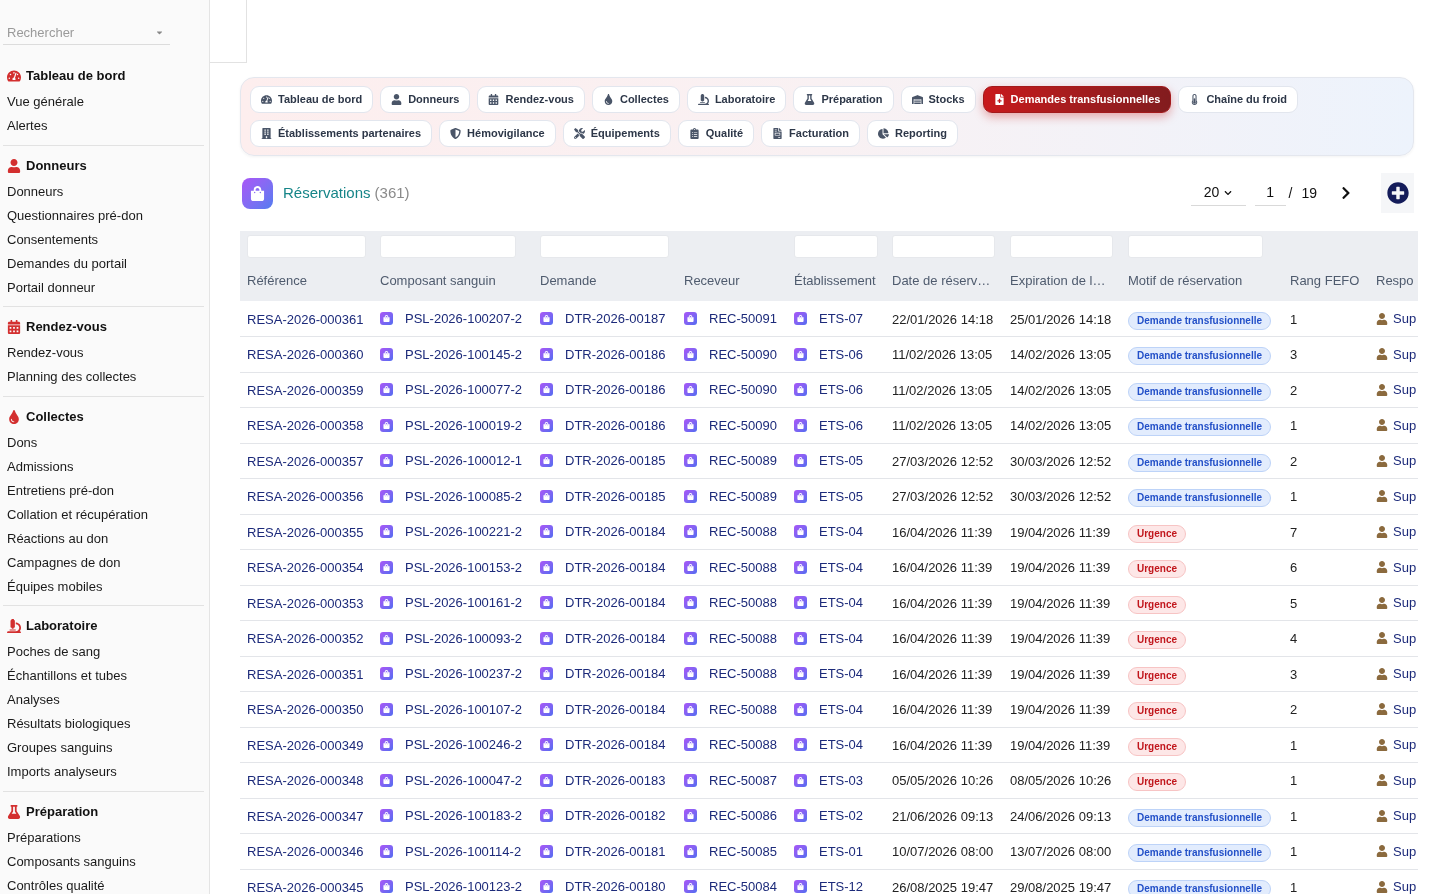  I want to click on nav-link: Collation et récupération, so click(77, 514).